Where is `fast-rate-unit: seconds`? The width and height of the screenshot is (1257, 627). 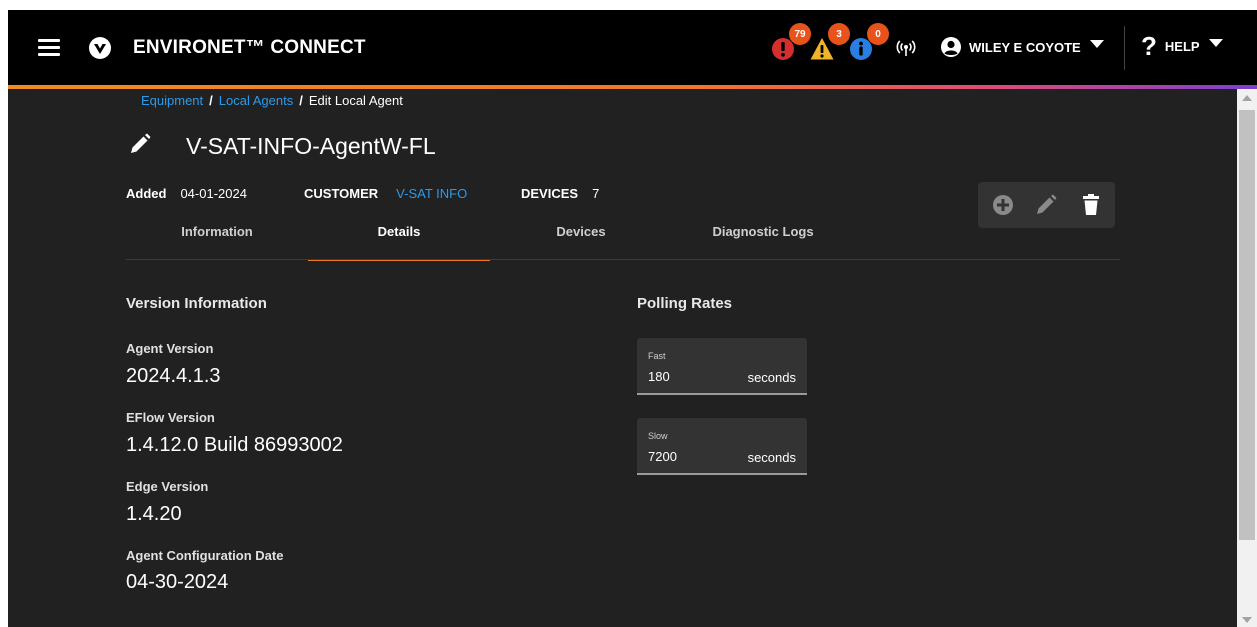
fast-rate-unit: seconds is located at coordinates (771, 377).